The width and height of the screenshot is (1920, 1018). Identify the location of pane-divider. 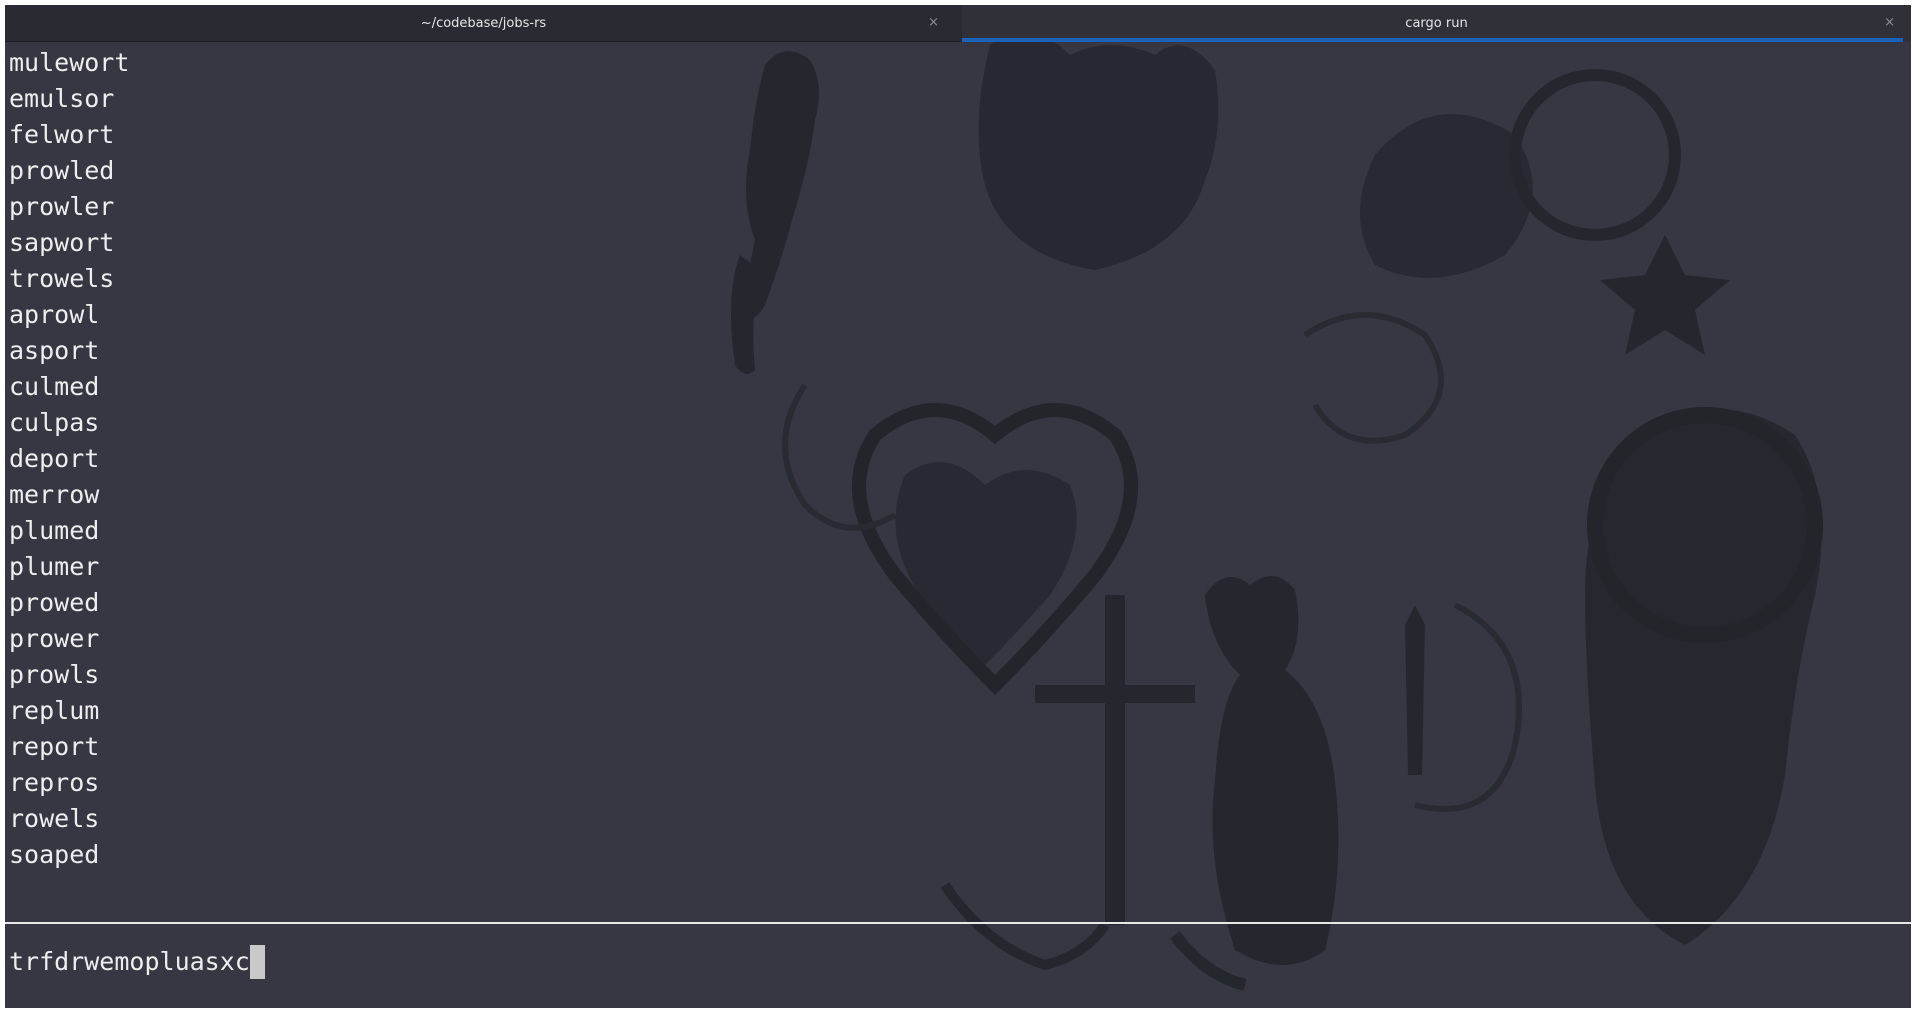
(958, 923).